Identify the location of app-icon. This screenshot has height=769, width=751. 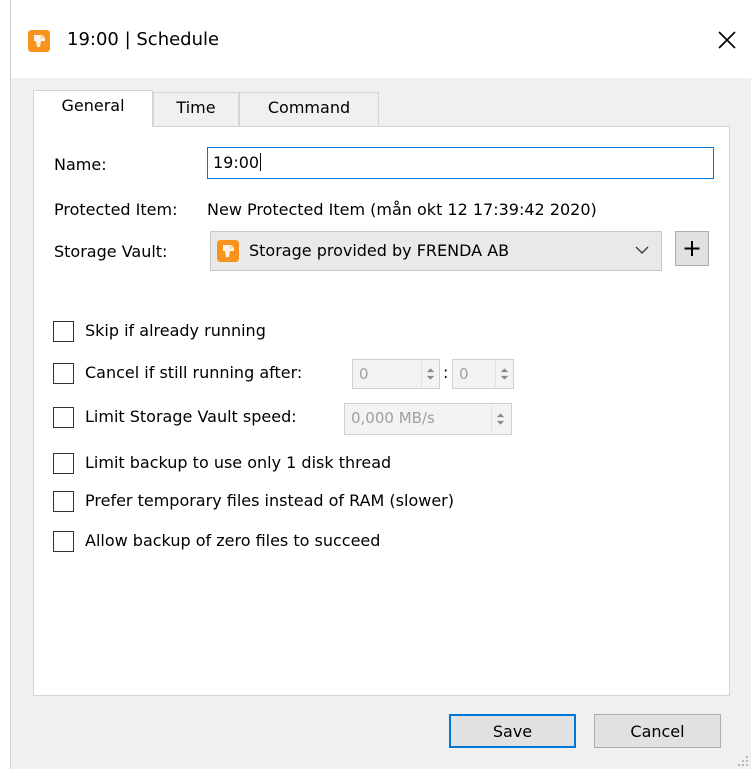
(39, 41).